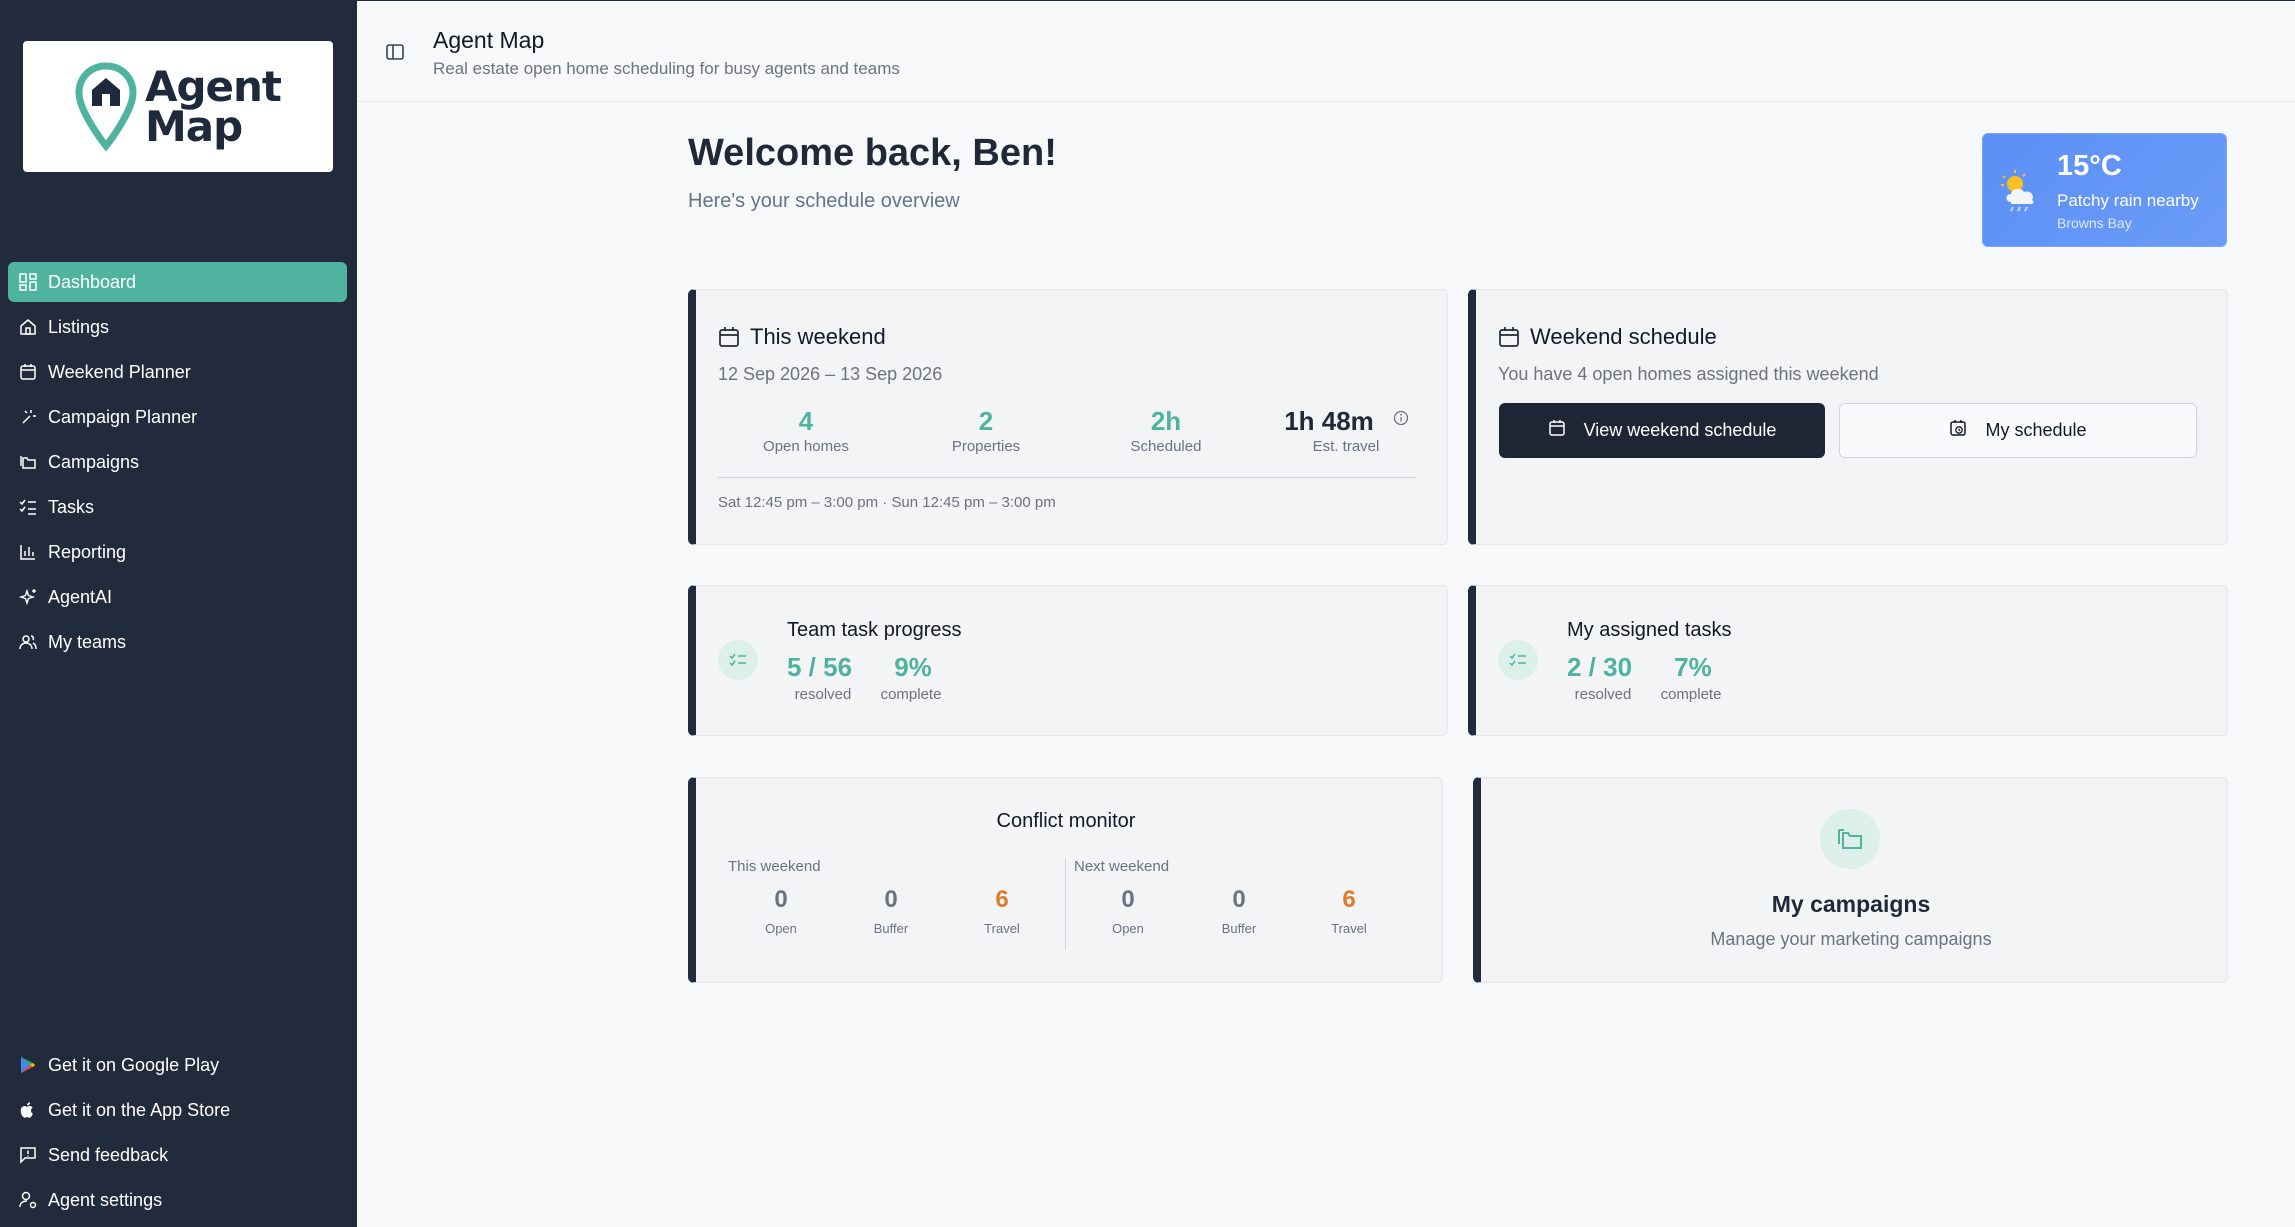 The height and width of the screenshot is (1227, 2295). I want to click on map-pin-logo-icon, so click(106, 106).